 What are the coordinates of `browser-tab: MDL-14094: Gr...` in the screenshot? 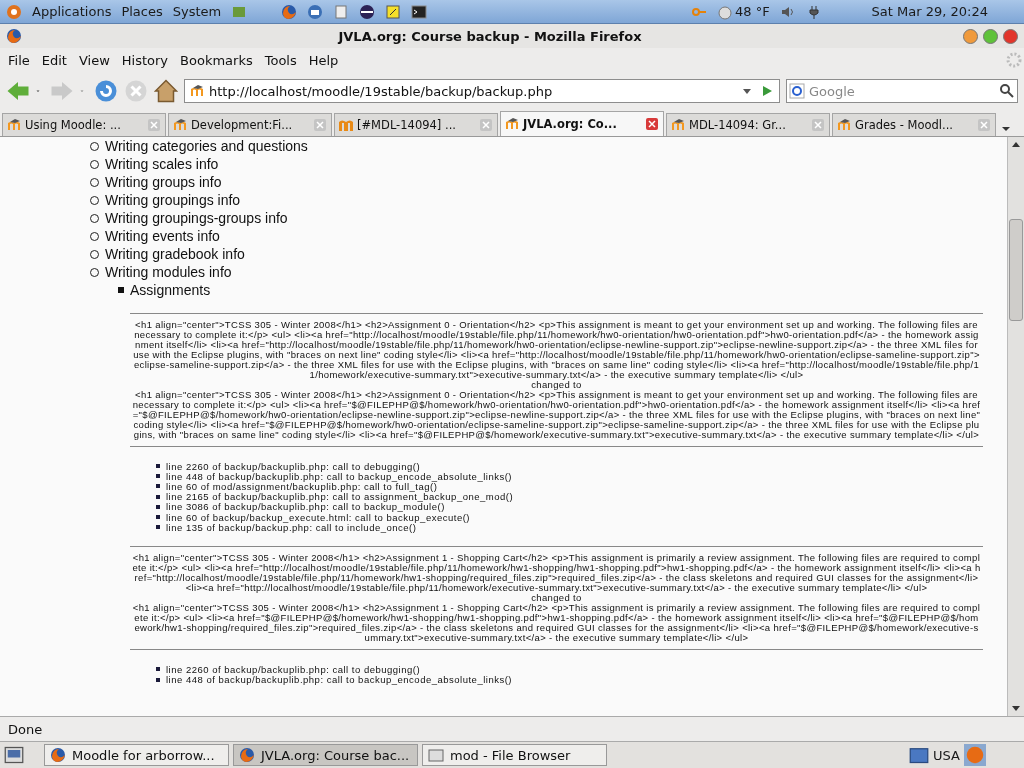 It's located at (748, 124).